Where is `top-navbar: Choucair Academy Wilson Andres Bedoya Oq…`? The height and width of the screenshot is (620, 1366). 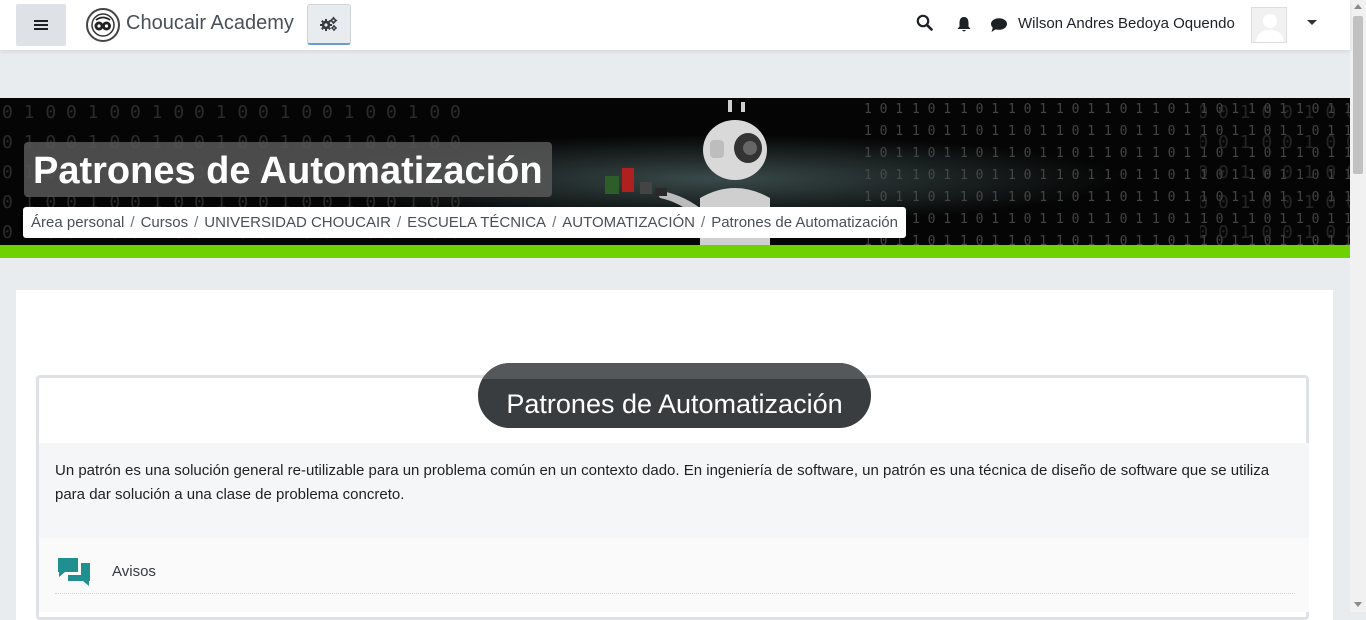 top-navbar: Choucair Academy Wilson Andres Bedoya Oq… is located at coordinates (675, 25).